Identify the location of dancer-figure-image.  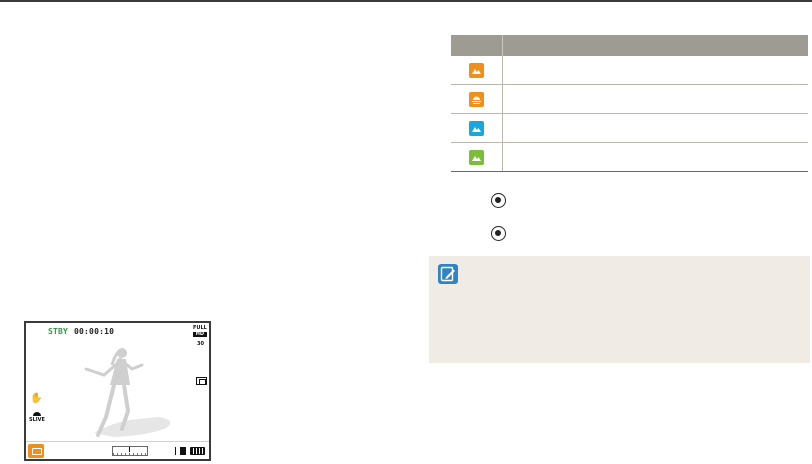
(127, 392).